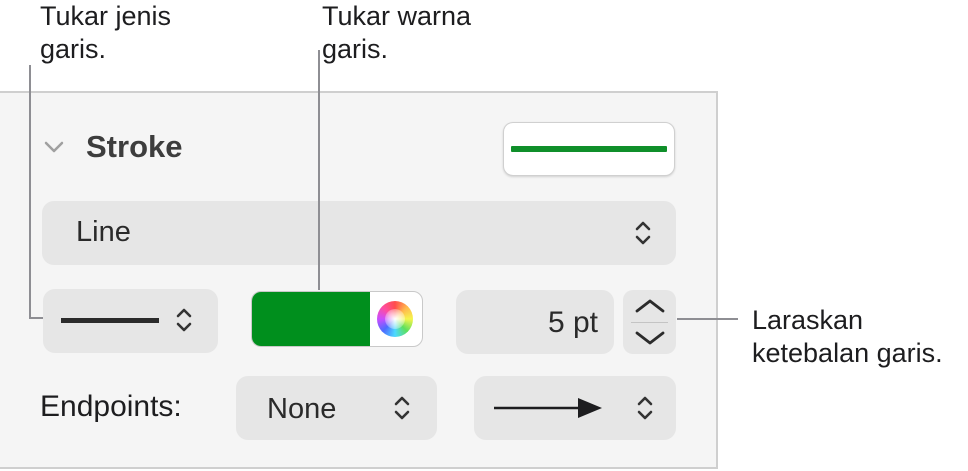 Image resolution: width=968 pixels, height=471 pixels. Describe the element at coordinates (650, 306) in the screenshot. I see `stepper-up-icon` at that location.